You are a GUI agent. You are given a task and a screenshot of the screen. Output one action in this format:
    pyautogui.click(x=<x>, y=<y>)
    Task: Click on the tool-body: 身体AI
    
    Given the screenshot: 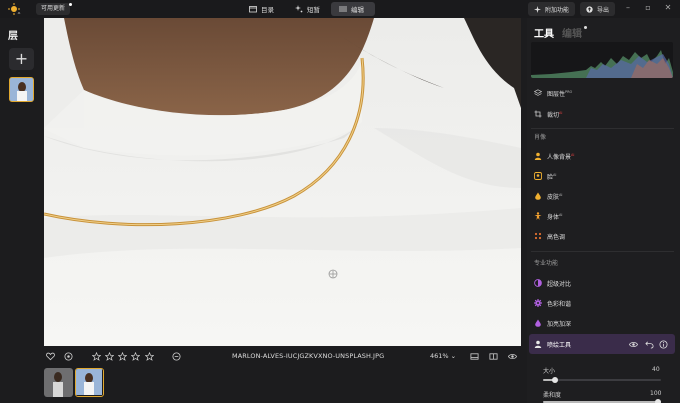 What is the action you would take?
    pyautogui.click(x=548, y=216)
    